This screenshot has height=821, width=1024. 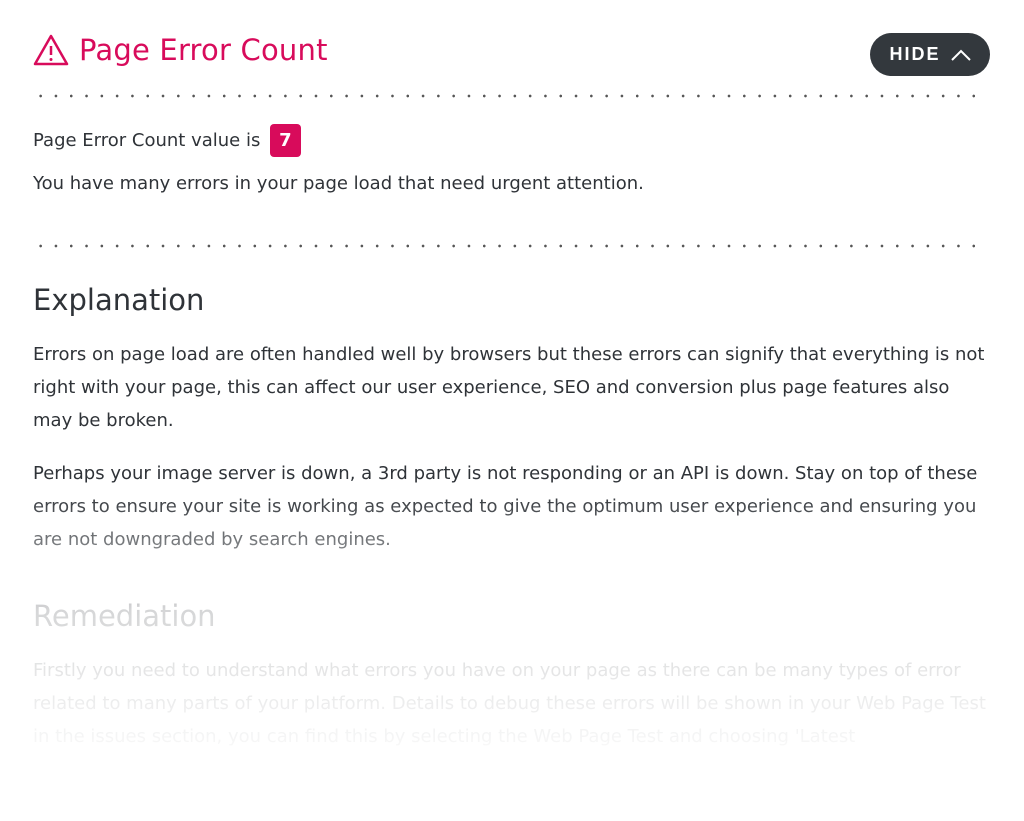 What do you see at coordinates (338, 140) in the screenshot?
I see `value-line: Page Error Count value is 7` at bounding box center [338, 140].